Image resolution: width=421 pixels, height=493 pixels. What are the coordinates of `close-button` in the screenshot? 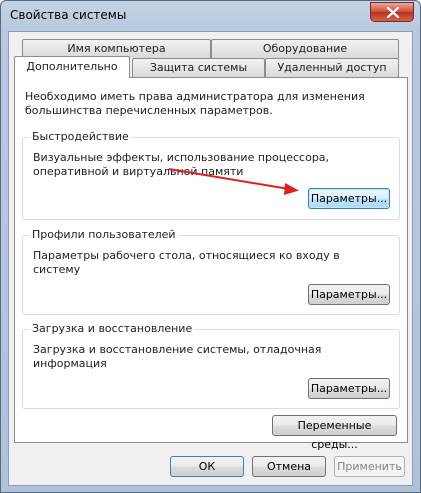 It's located at (392, 12).